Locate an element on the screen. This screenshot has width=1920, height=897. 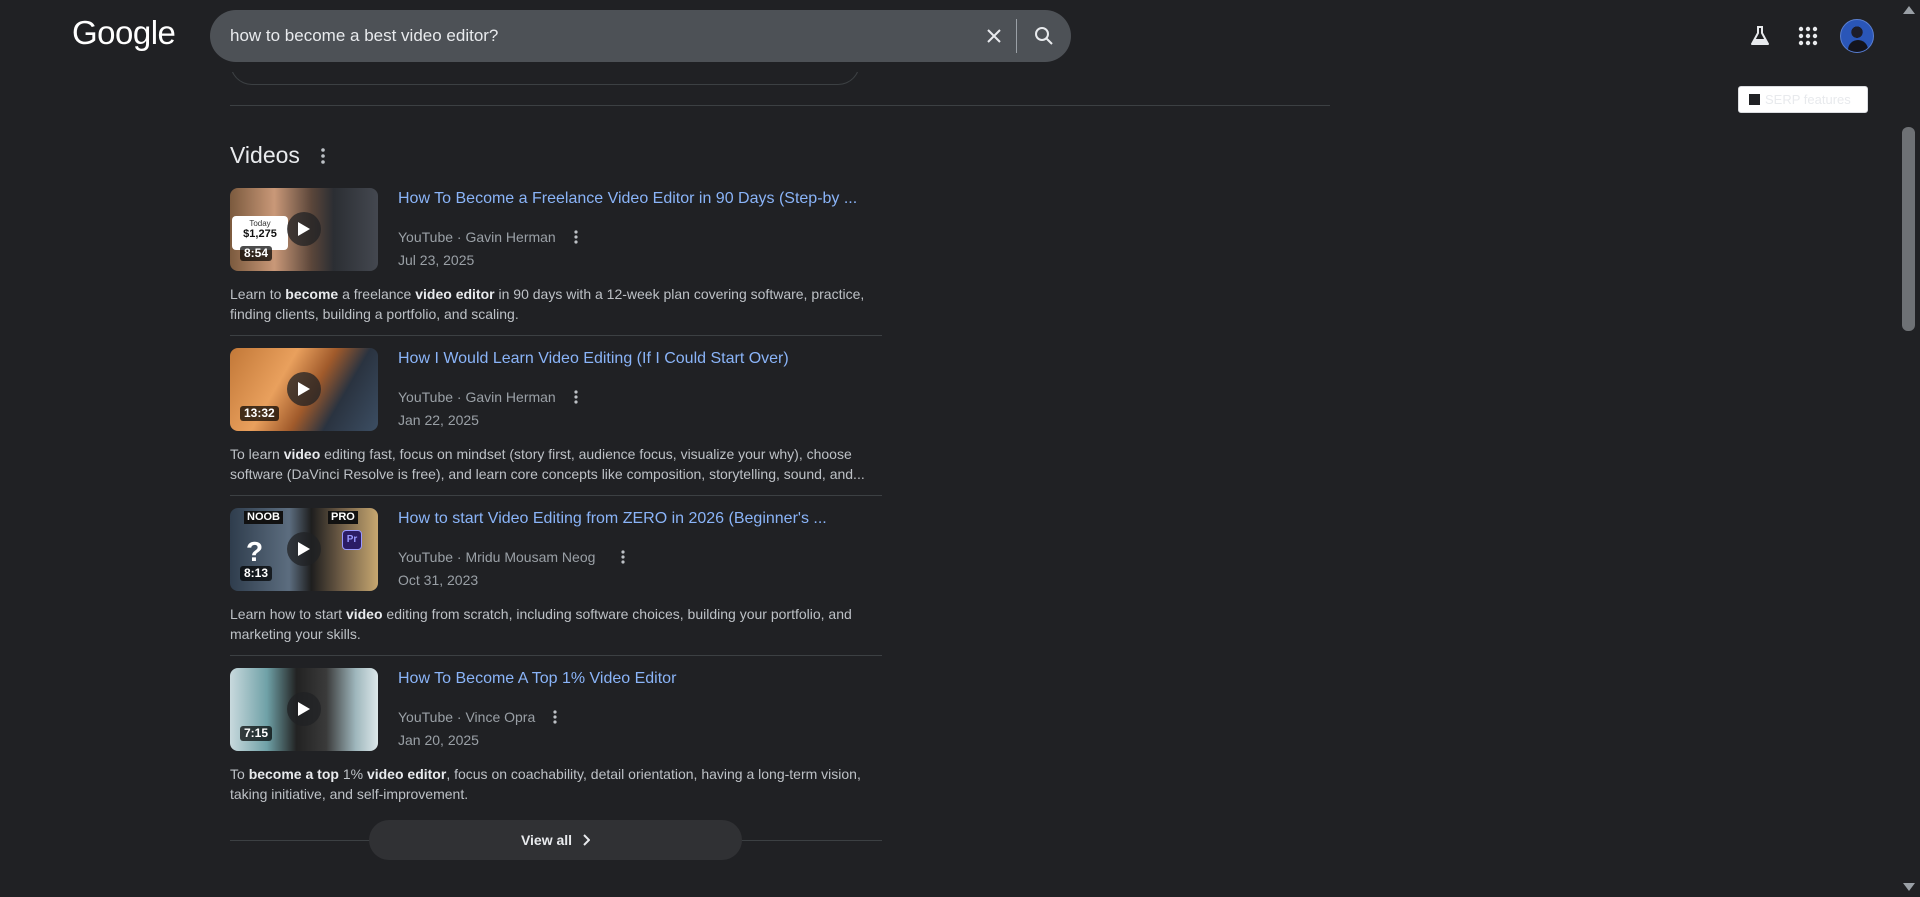
video-title-link: How To Become A Top 1% Video Editor is located at coordinates (537, 679).